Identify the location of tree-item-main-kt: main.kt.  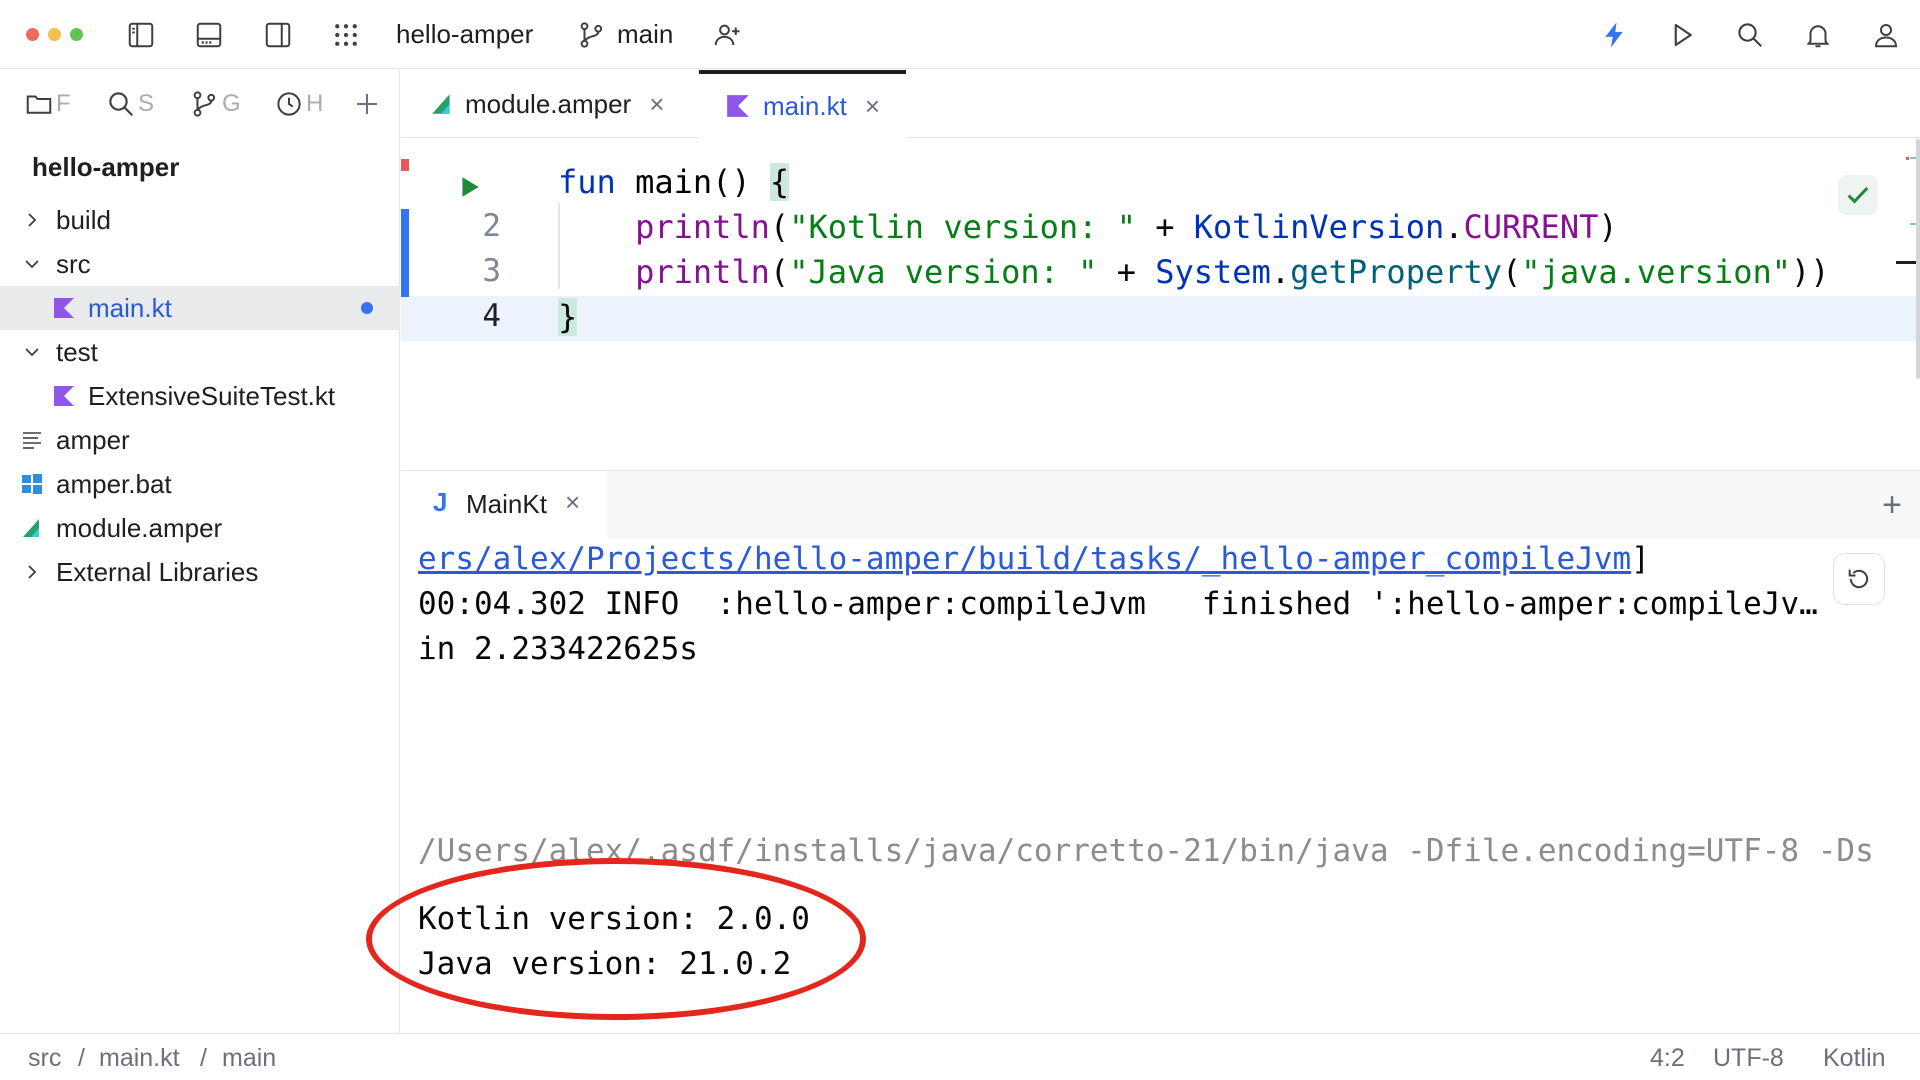
(200, 308).